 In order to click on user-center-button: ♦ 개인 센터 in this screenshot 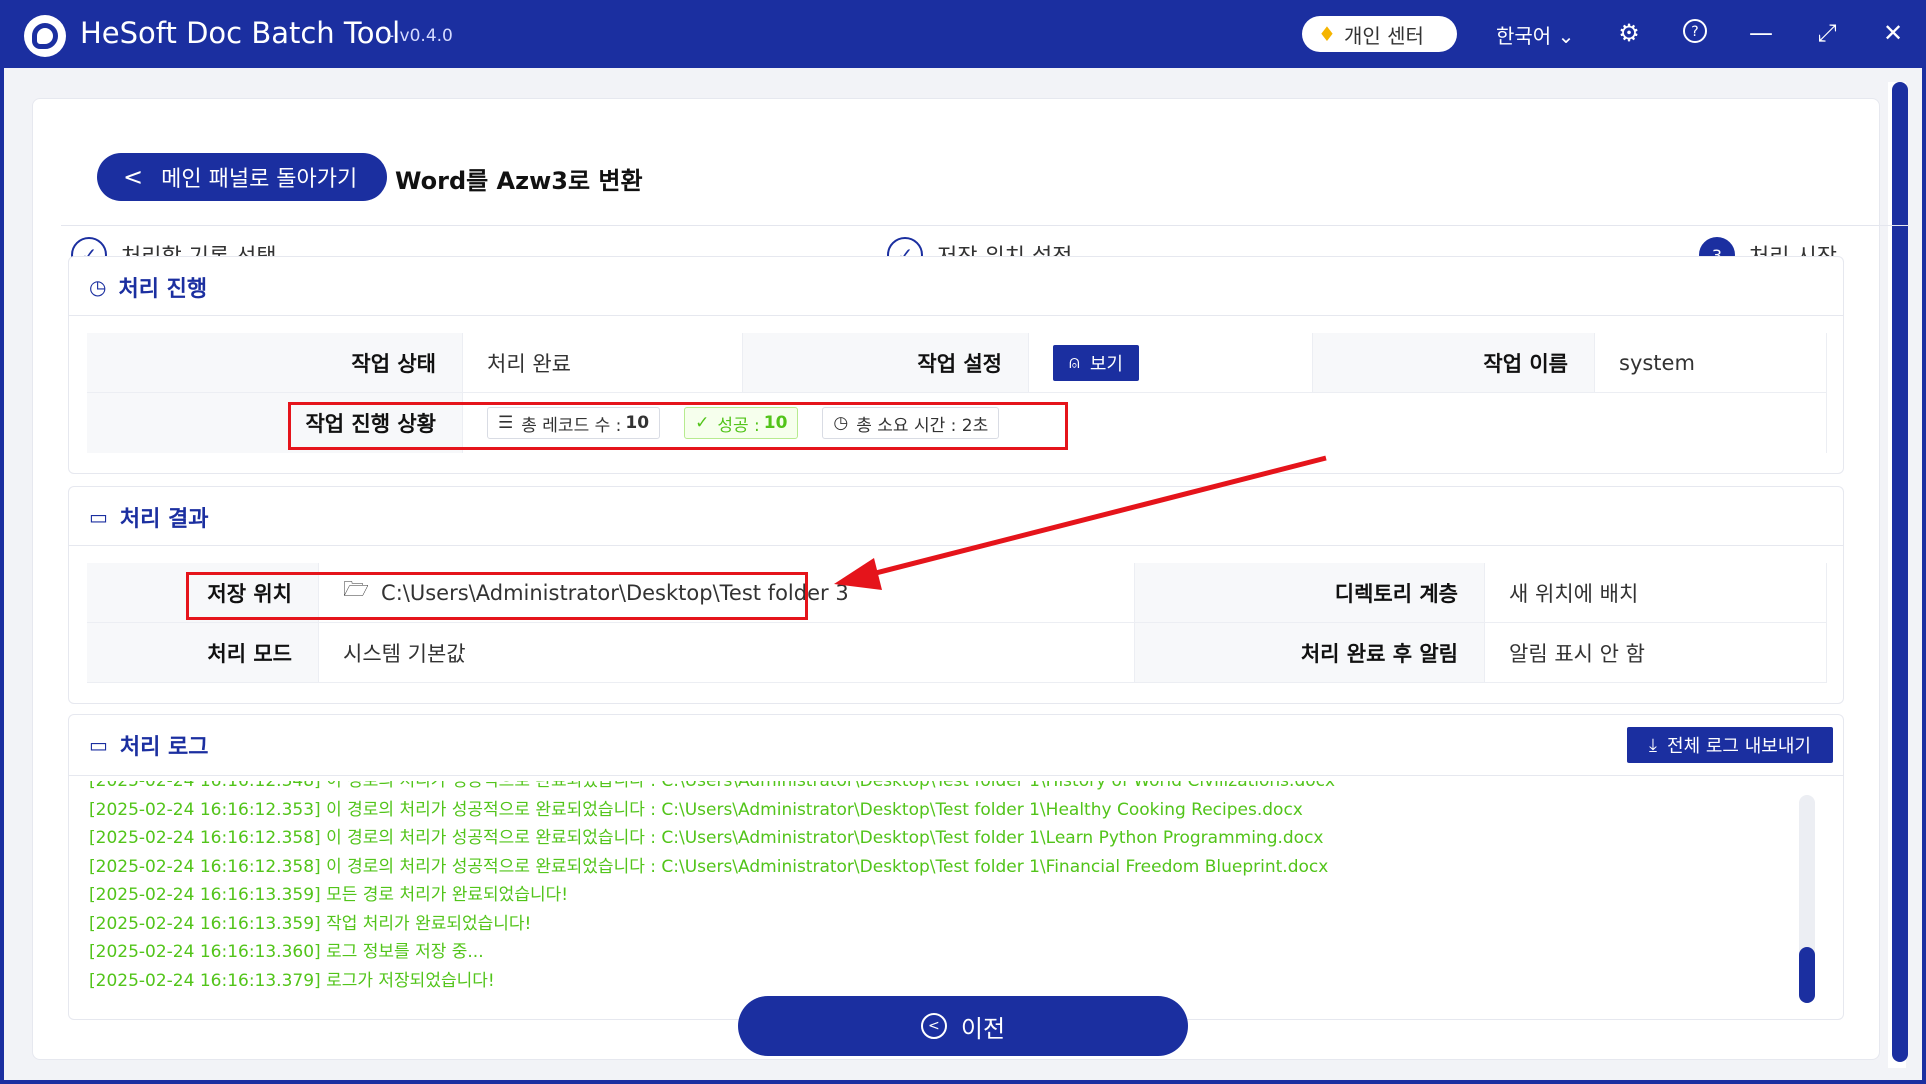, I will do `click(1379, 34)`.